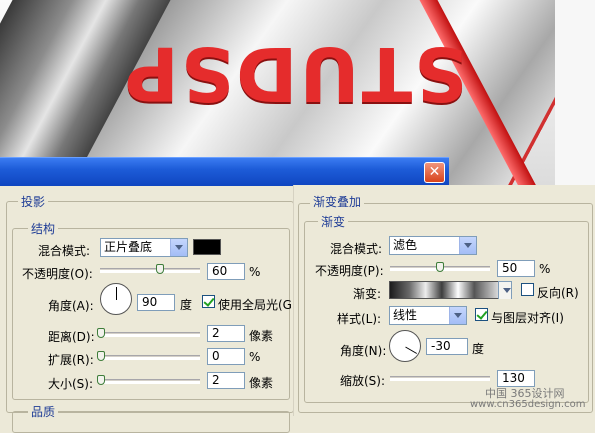 Image resolution: width=595 pixels, height=433 pixels. I want to click on close-button: ✕, so click(434, 172).